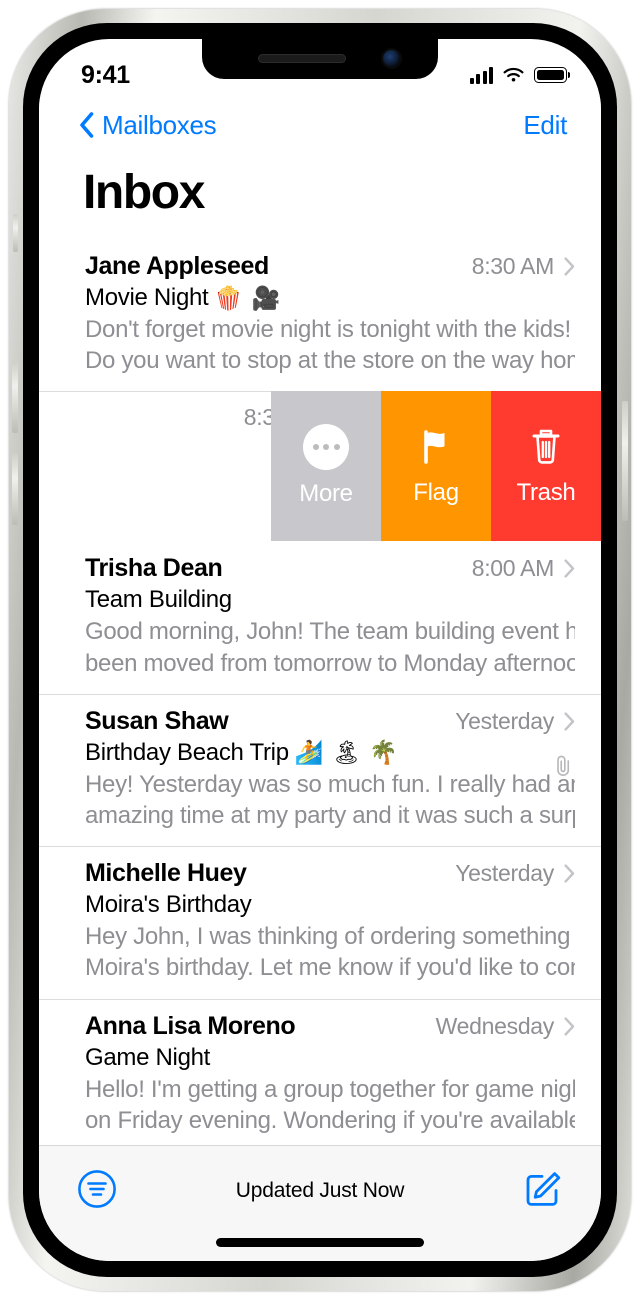 Image resolution: width=640 pixels, height=1300 pixels. I want to click on swiped-table-row: 8:30 AM pg, so click(320, 466).